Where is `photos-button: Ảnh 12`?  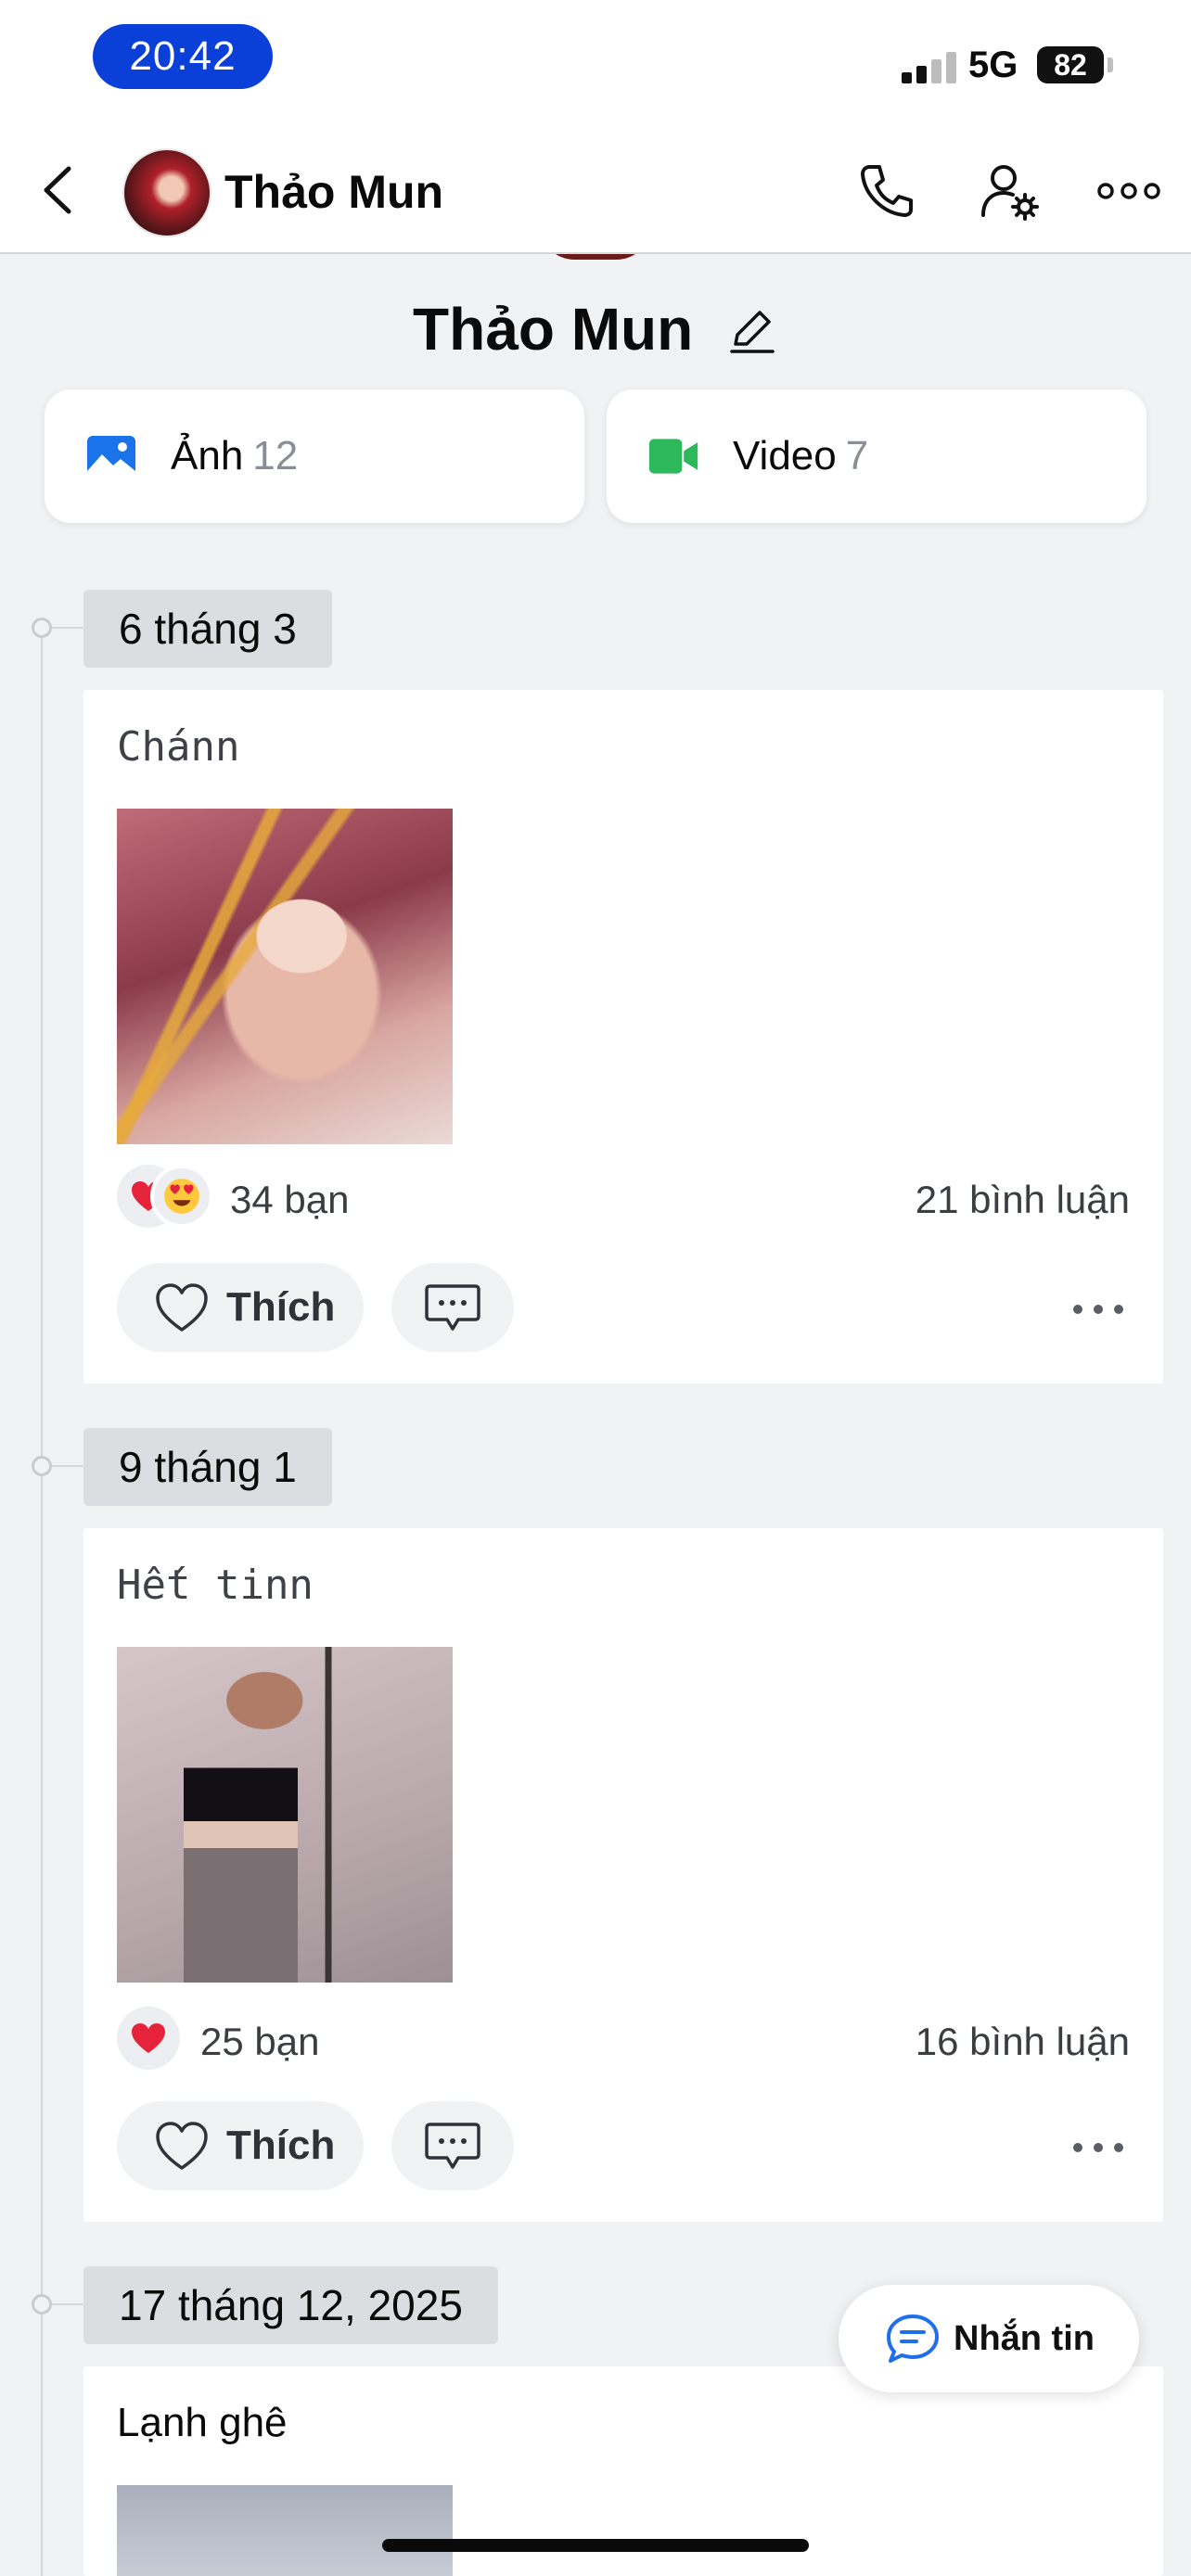 photos-button: Ảnh 12 is located at coordinates (314, 456).